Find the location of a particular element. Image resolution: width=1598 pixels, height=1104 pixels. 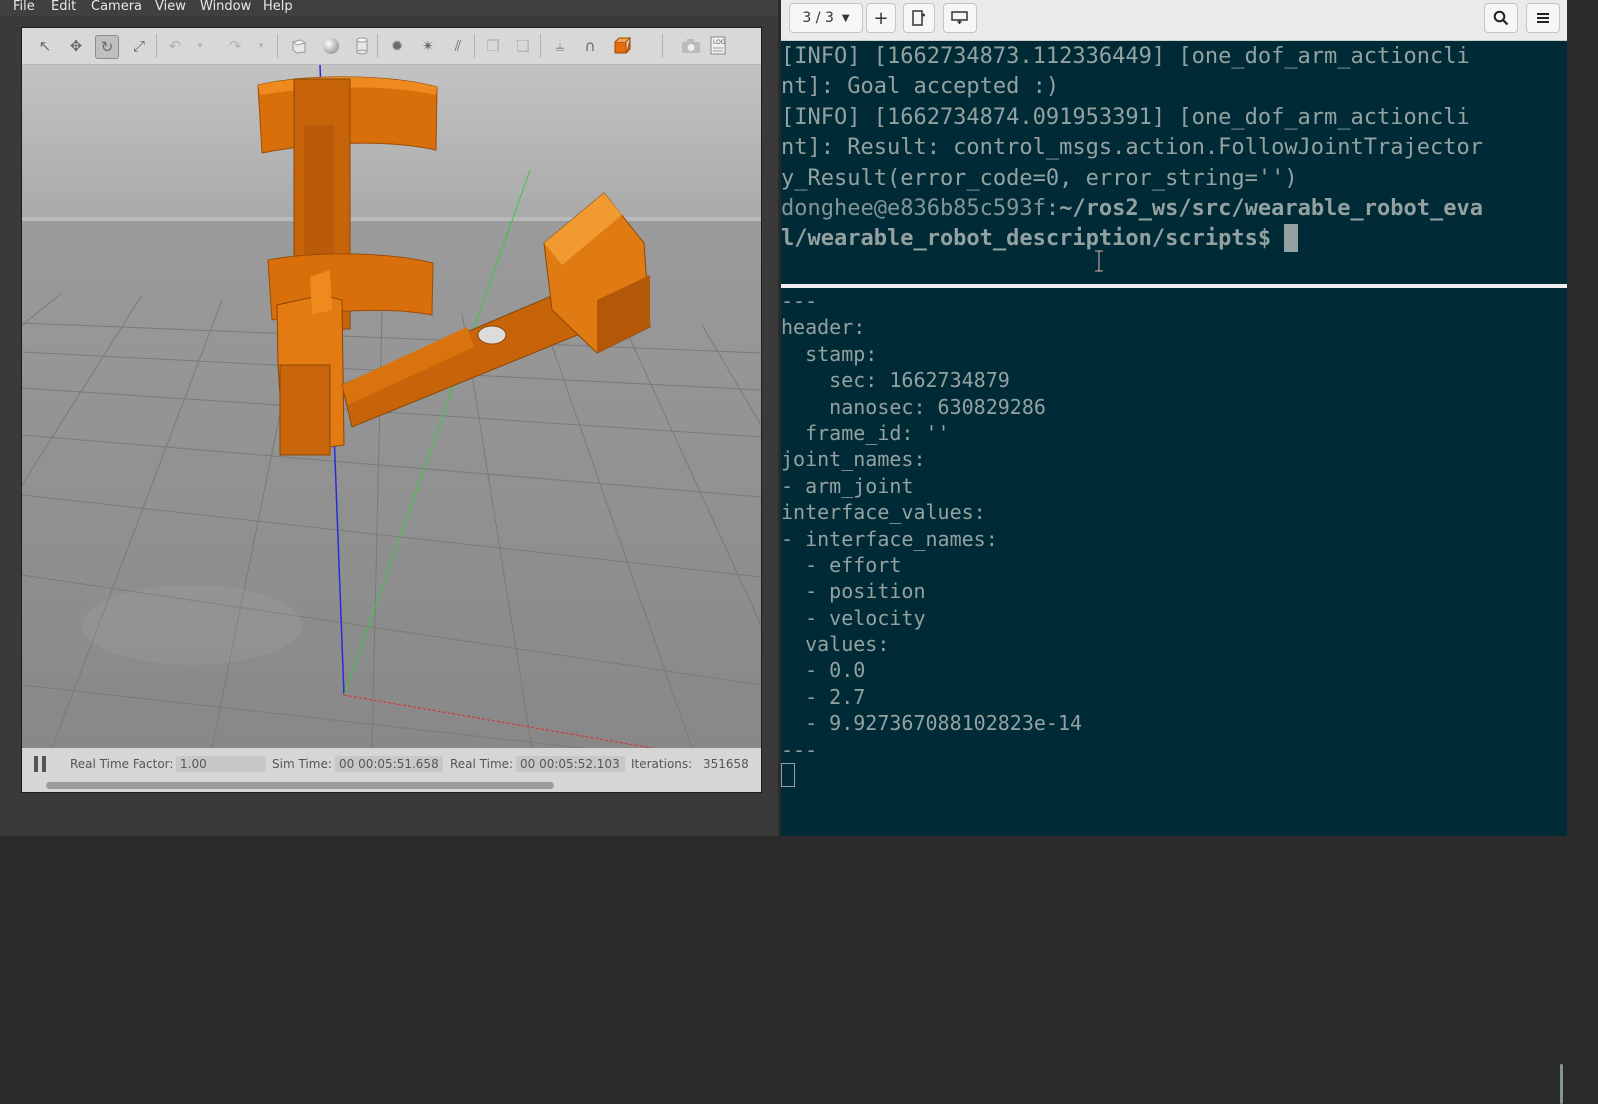

terminal-scrollbar is located at coordinates (1561, 1084).